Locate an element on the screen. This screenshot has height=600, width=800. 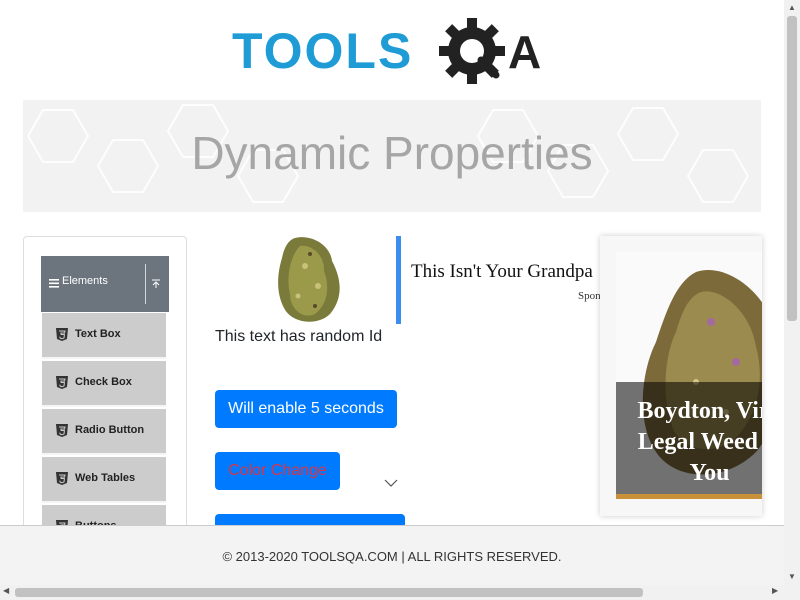
menu-icon is located at coordinates (54, 283).